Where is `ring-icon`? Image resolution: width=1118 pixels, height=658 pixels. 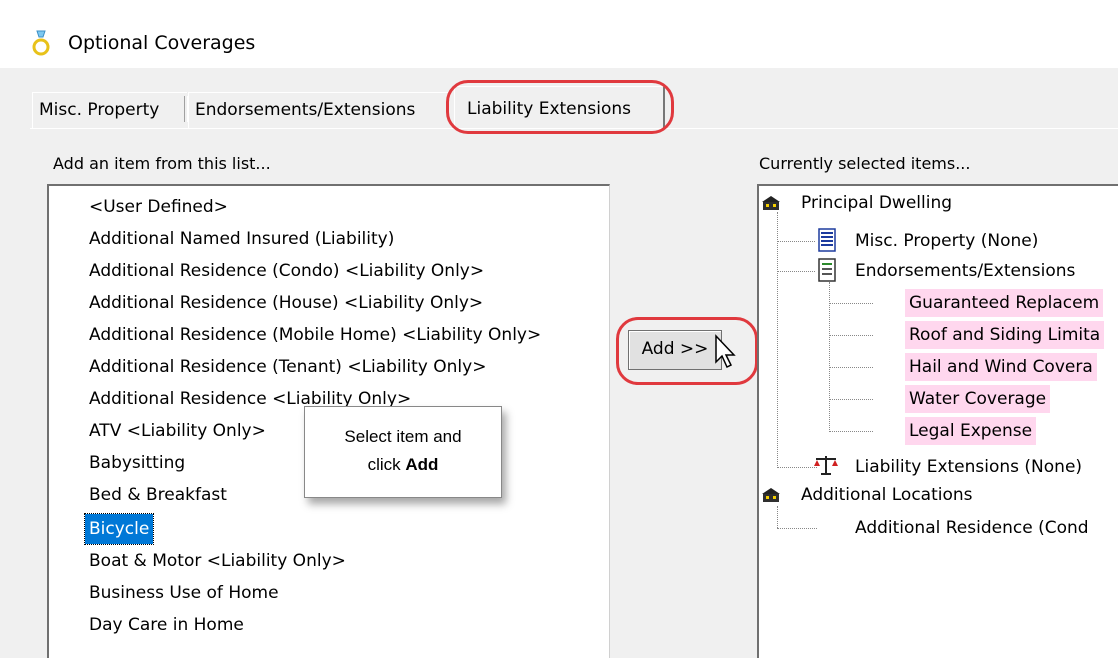
ring-icon is located at coordinates (41, 43).